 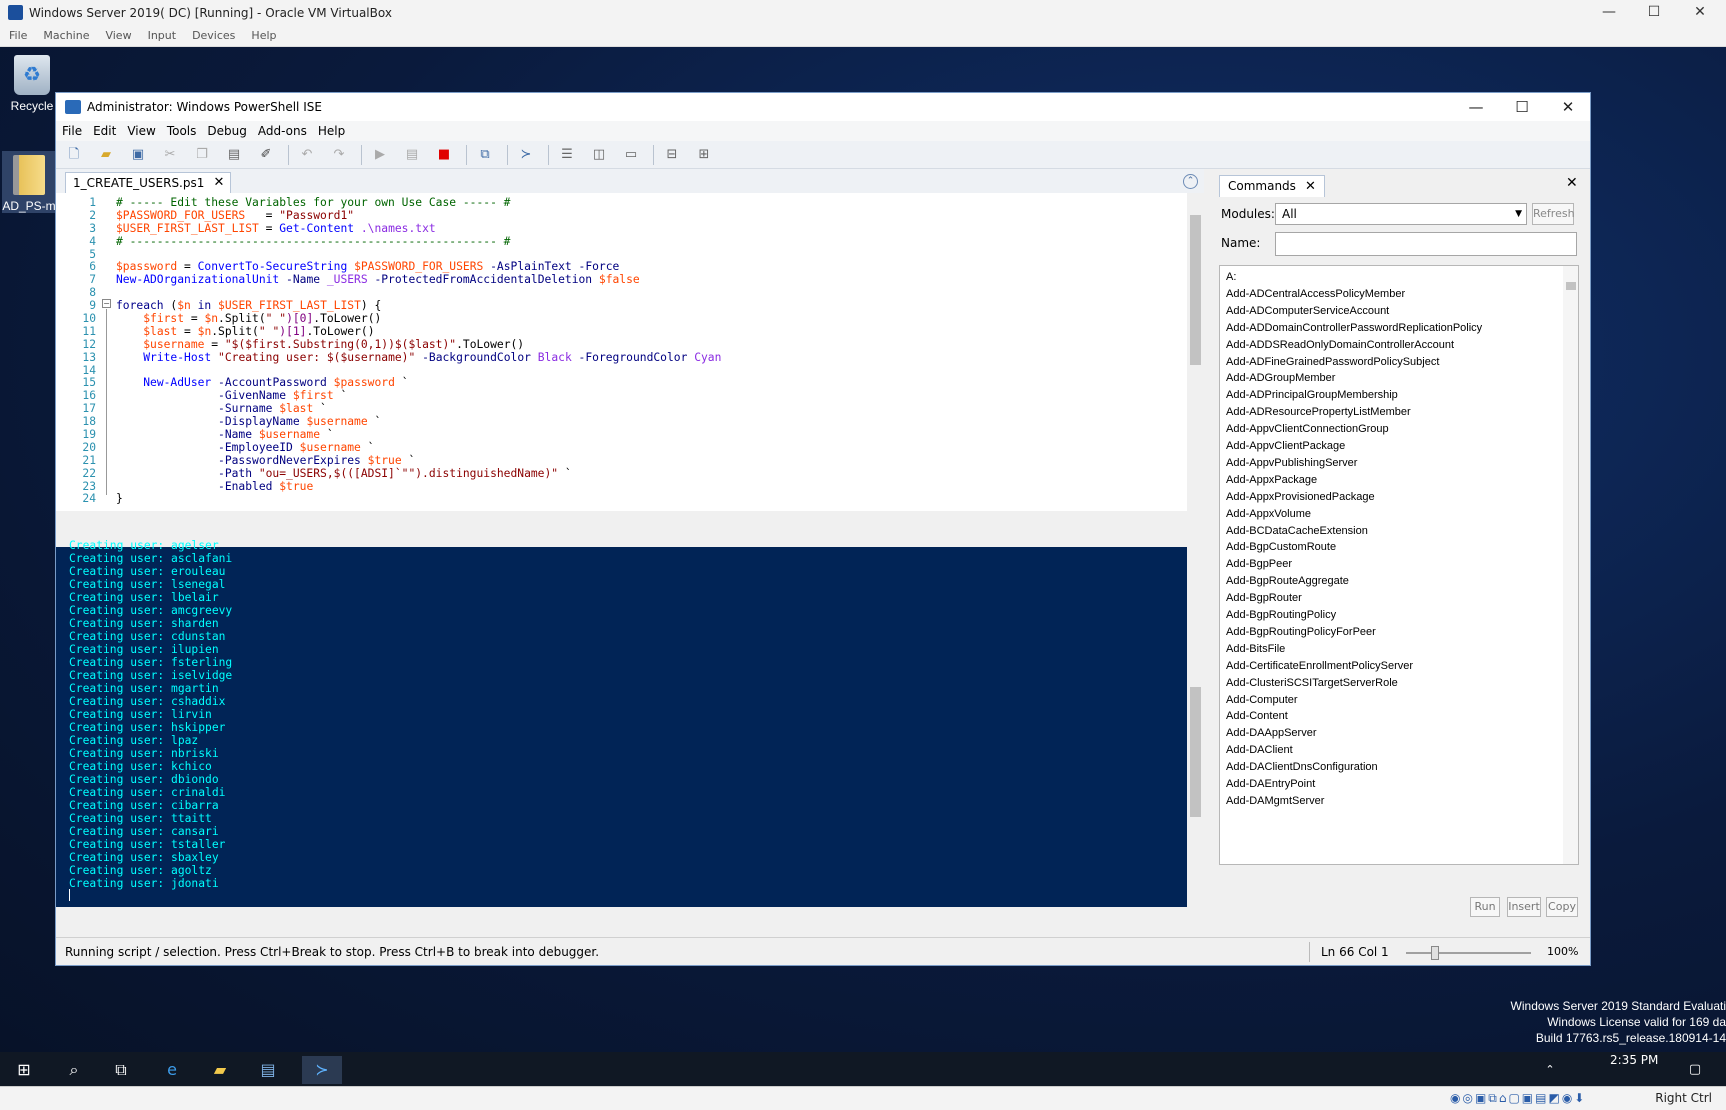 I want to click on command-item: Add-DAClient, so click(x=1259, y=750).